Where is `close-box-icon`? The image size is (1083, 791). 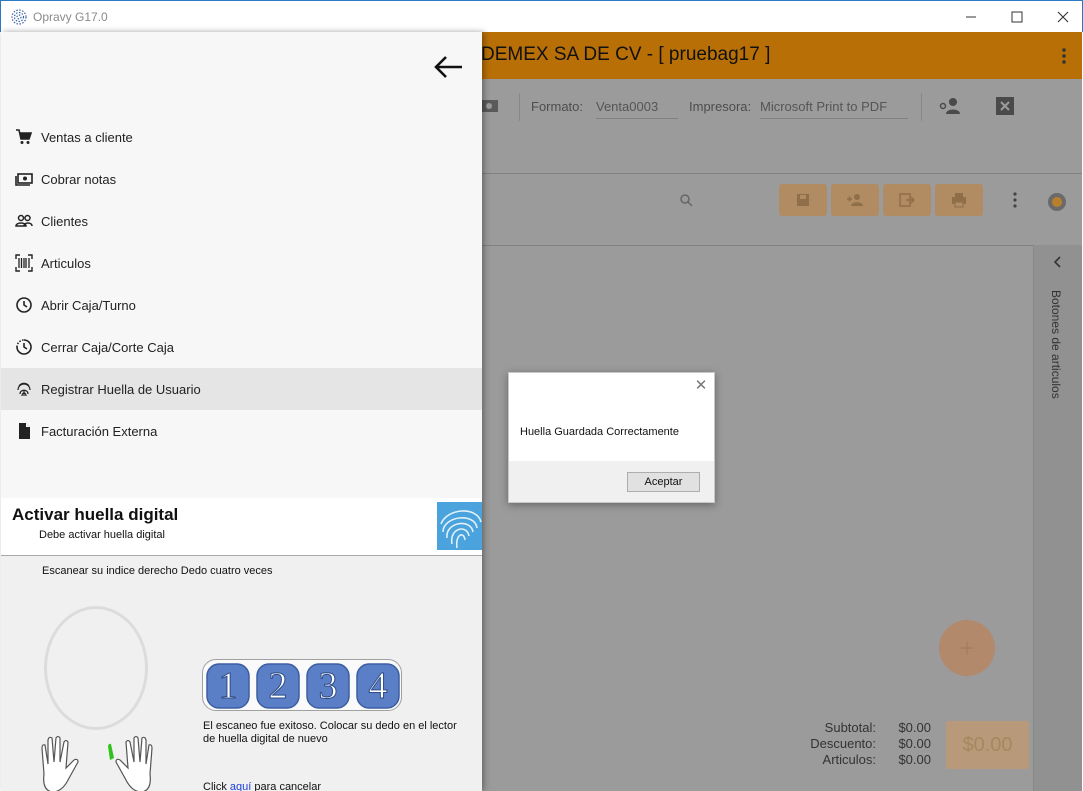 close-box-icon is located at coordinates (1005, 106).